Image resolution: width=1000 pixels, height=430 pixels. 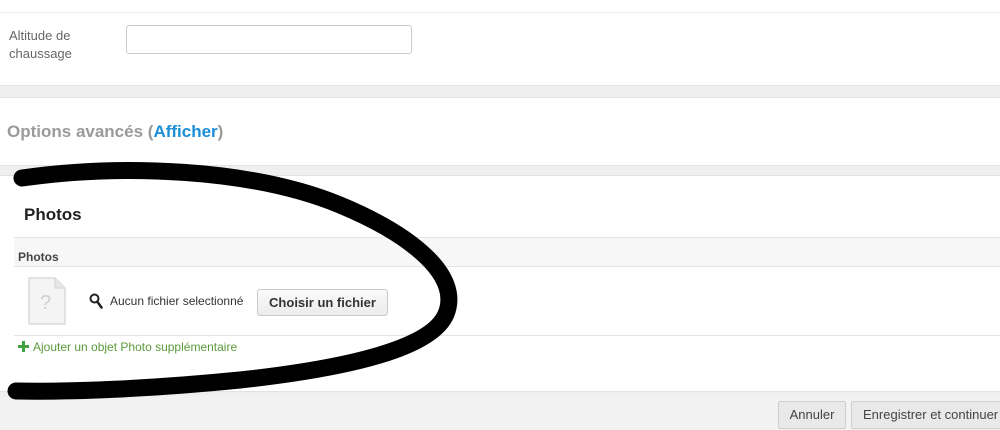 What do you see at coordinates (80, 131) in the screenshot?
I see `options-title-prefix: Options avancés (` at bounding box center [80, 131].